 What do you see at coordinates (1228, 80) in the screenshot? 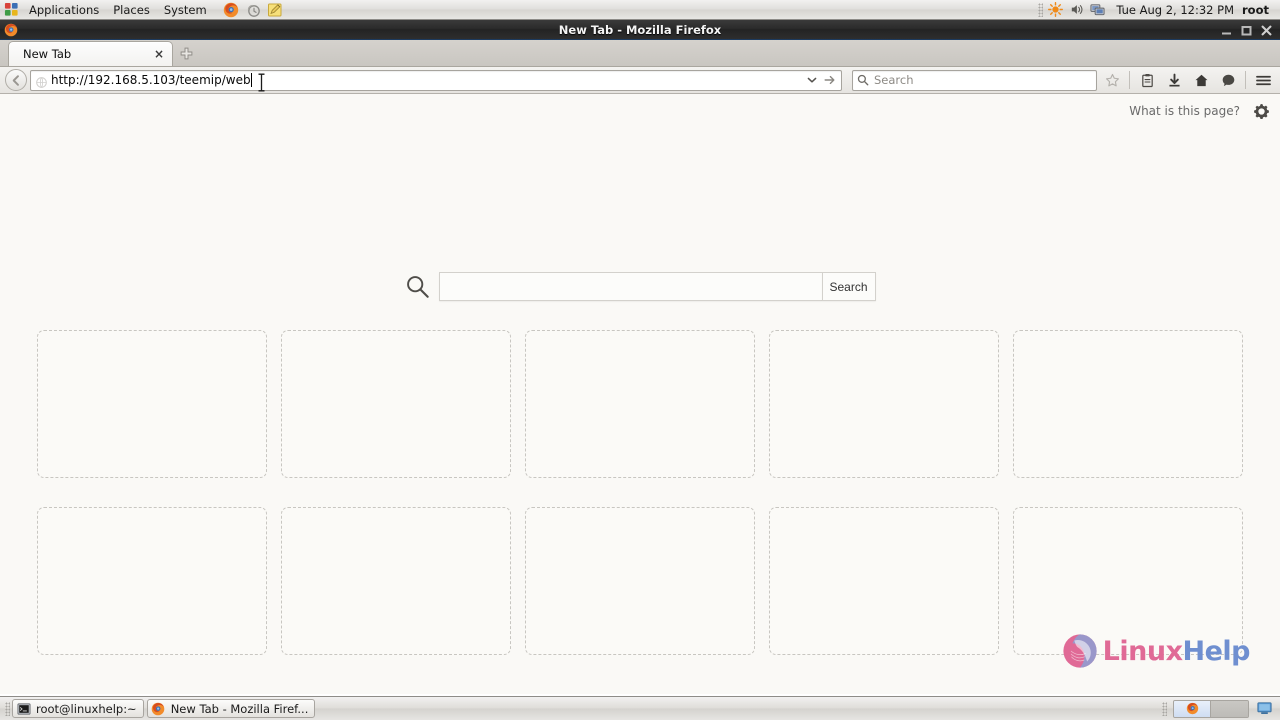
I see `pocket-icon` at bounding box center [1228, 80].